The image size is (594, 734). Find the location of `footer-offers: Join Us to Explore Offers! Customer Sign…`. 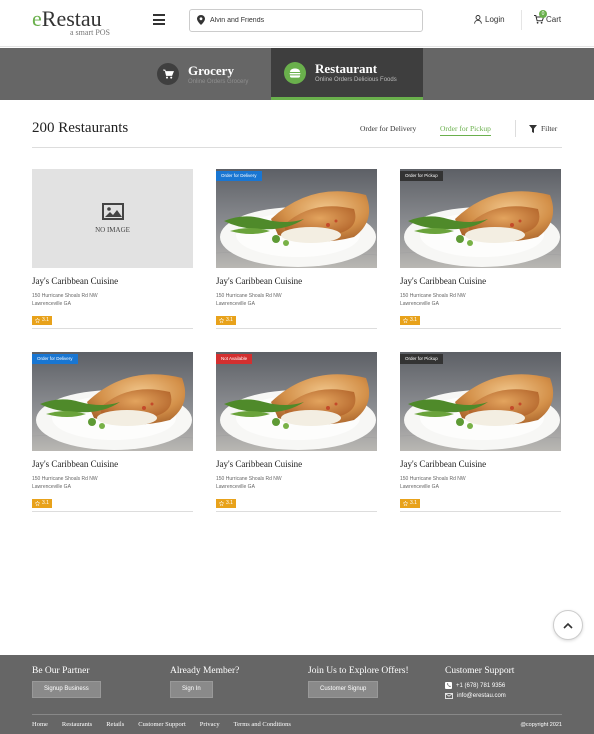

footer-offers: Join Us to Explore Offers! Customer Sign… is located at coordinates (358, 682).